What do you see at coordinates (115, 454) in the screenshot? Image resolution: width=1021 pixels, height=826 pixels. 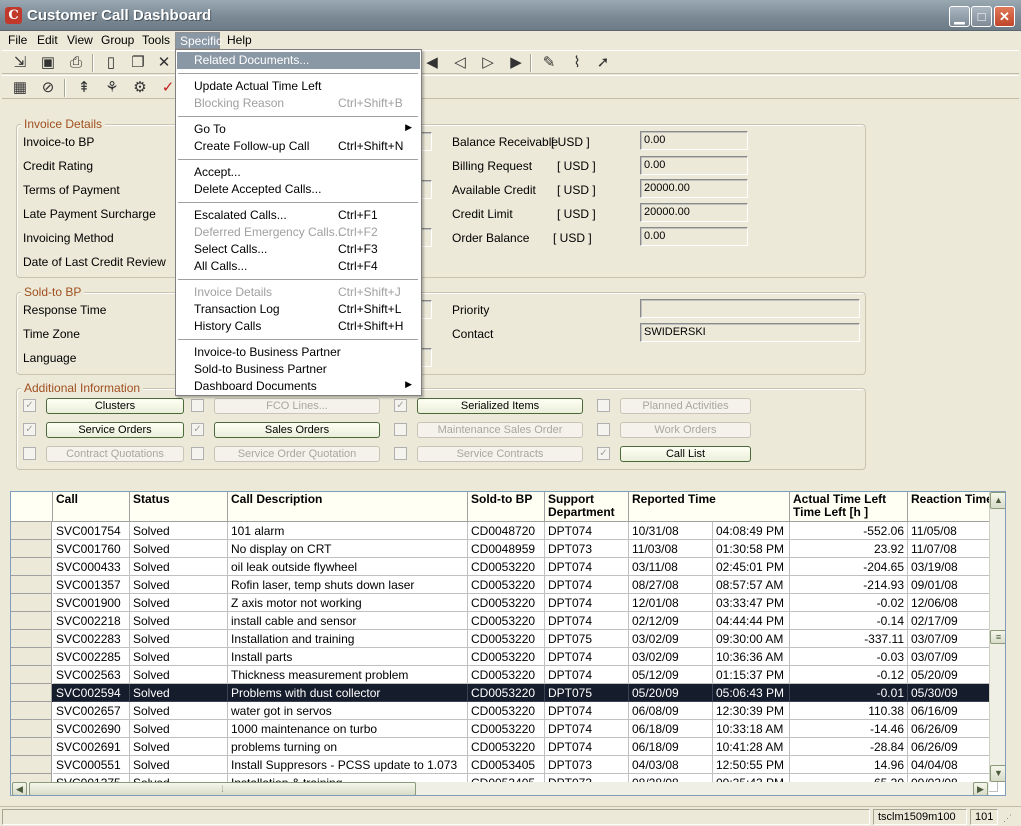 I see `contract-quotations-button: Contract Quotations` at bounding box center [115, 454].